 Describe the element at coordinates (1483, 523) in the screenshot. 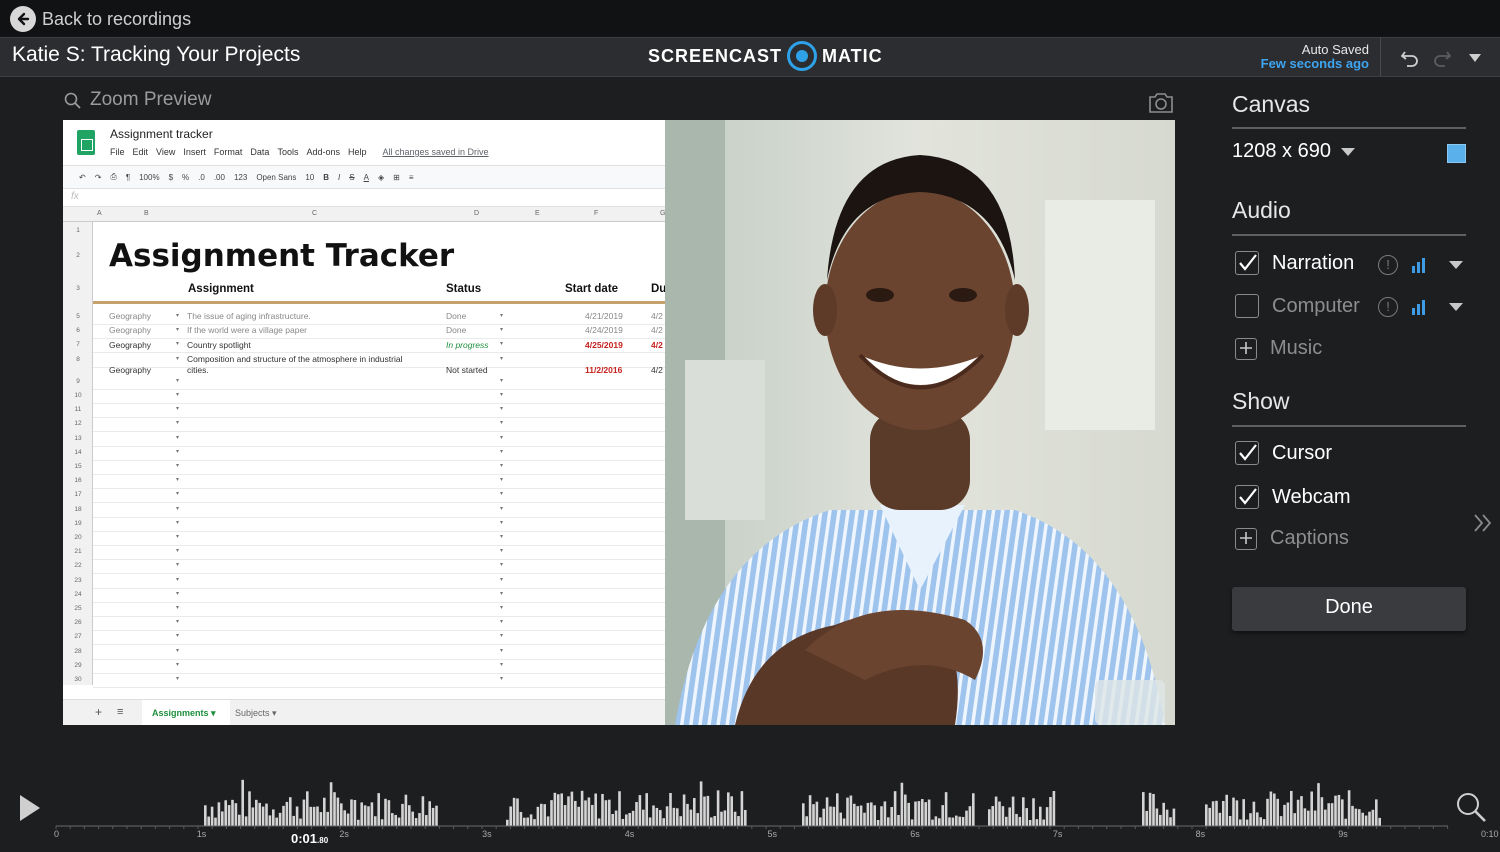

I see `collapse-panel-icon` at that location.